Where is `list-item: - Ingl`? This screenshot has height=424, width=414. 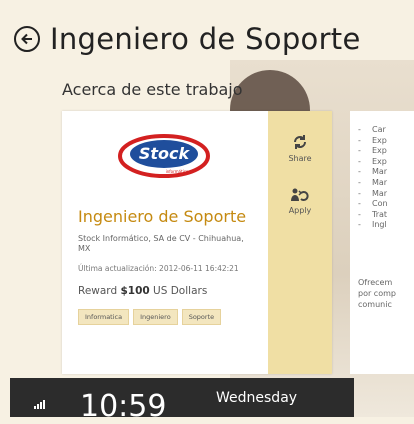
list-item: - Ingl is located at coordinates (372, 225).